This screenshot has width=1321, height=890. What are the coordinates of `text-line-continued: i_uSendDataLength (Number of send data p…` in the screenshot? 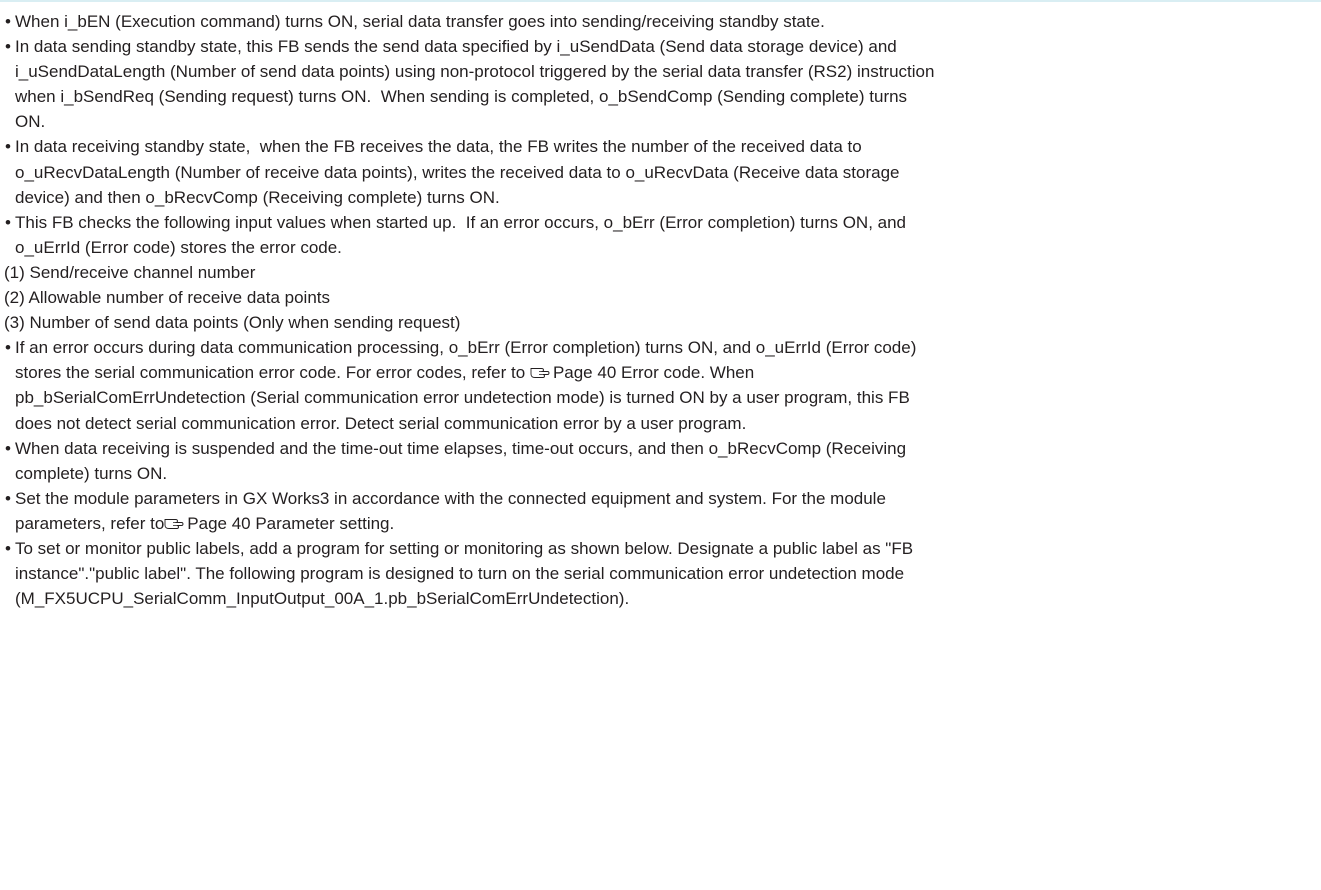 It's located at (475, 72).